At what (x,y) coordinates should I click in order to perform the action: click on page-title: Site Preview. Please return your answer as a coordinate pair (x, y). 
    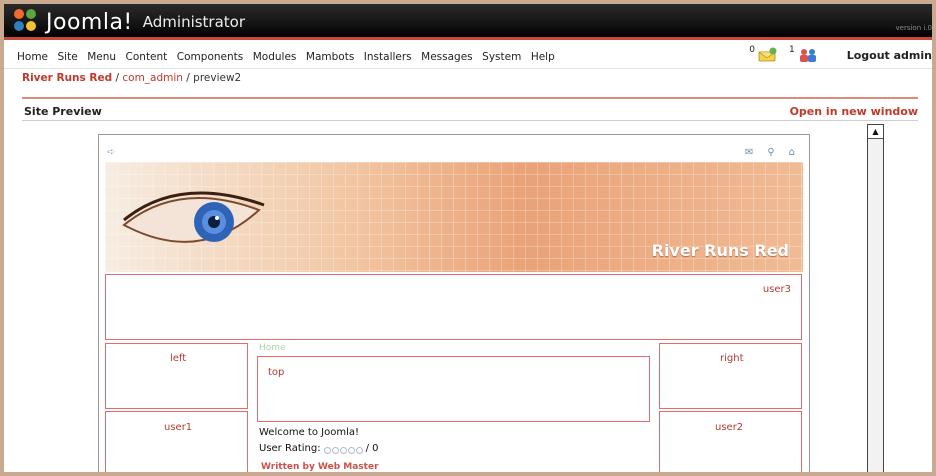
    Looking at the image, I should click on (63, 111).